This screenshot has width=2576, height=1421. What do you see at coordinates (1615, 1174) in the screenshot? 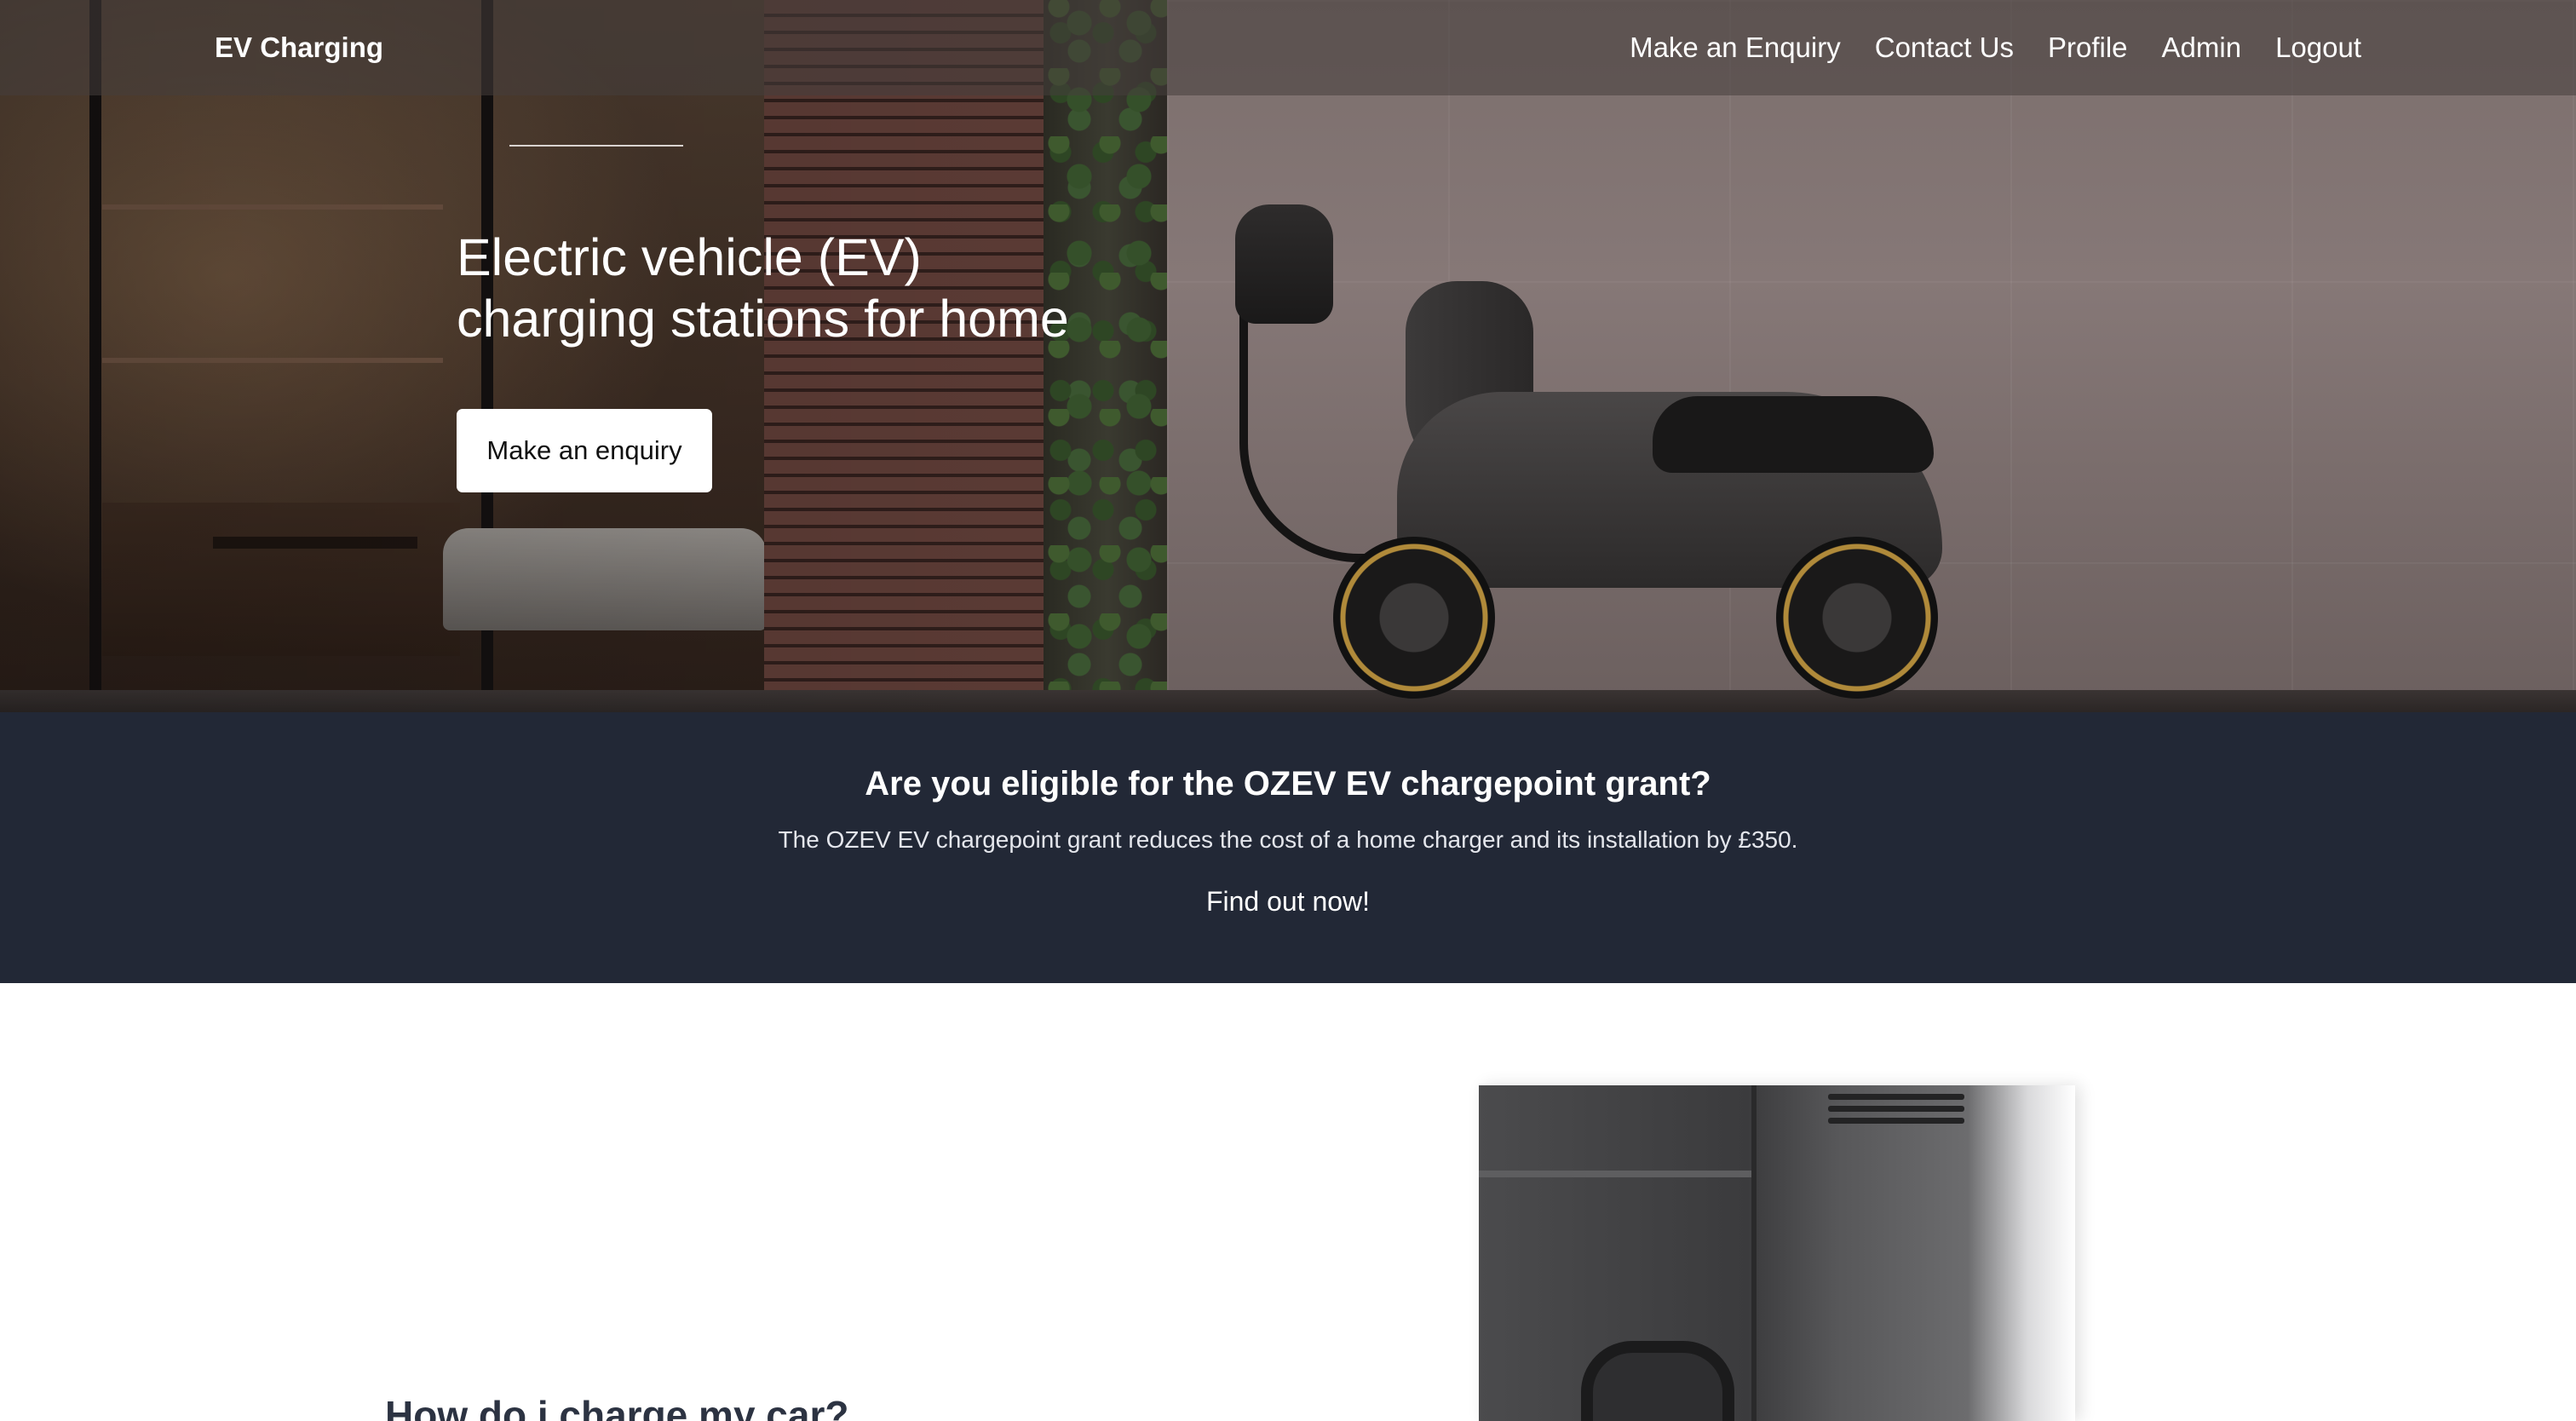
I see `photo-ledge` at bounding box center [1615, 1174].